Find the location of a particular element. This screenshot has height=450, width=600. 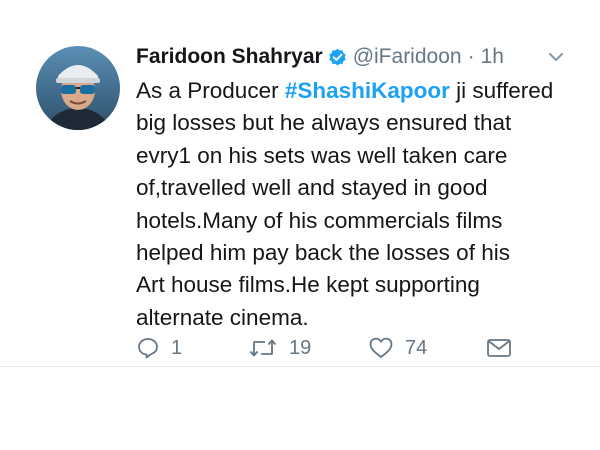

heart-icon is located at coordinates (381, 348).